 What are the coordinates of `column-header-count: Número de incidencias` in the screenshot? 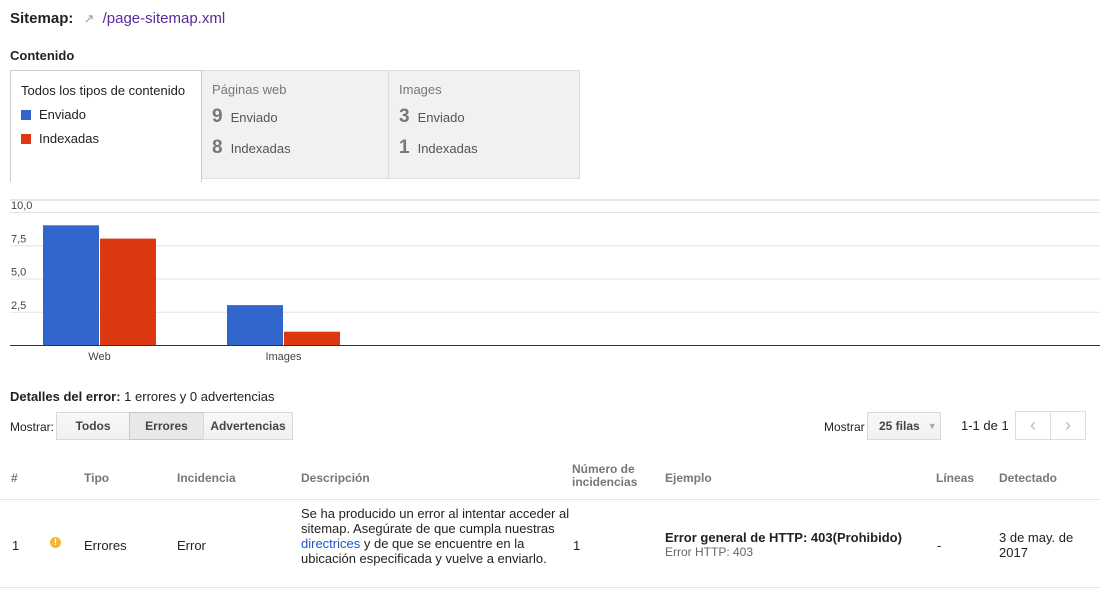 It's located at (612, 476).